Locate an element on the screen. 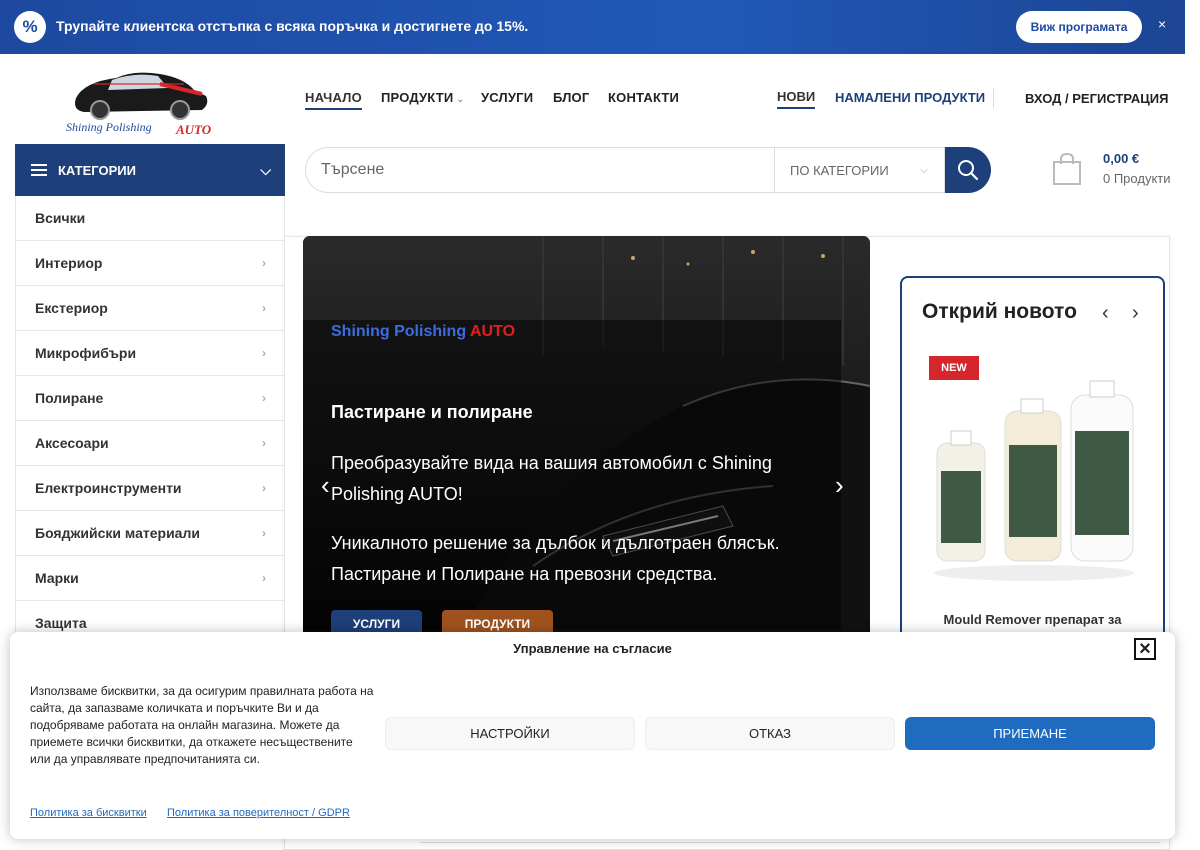 The width and height of the screenshot is (1200, 850). category-label: Защита is located at coordinates (61, 623).